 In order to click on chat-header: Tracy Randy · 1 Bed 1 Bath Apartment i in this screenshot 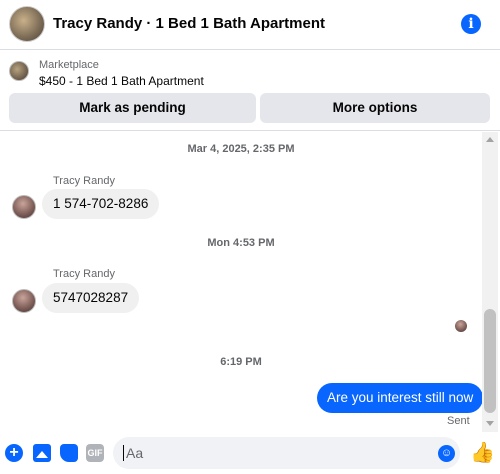, I will do `click(250, 25)`.